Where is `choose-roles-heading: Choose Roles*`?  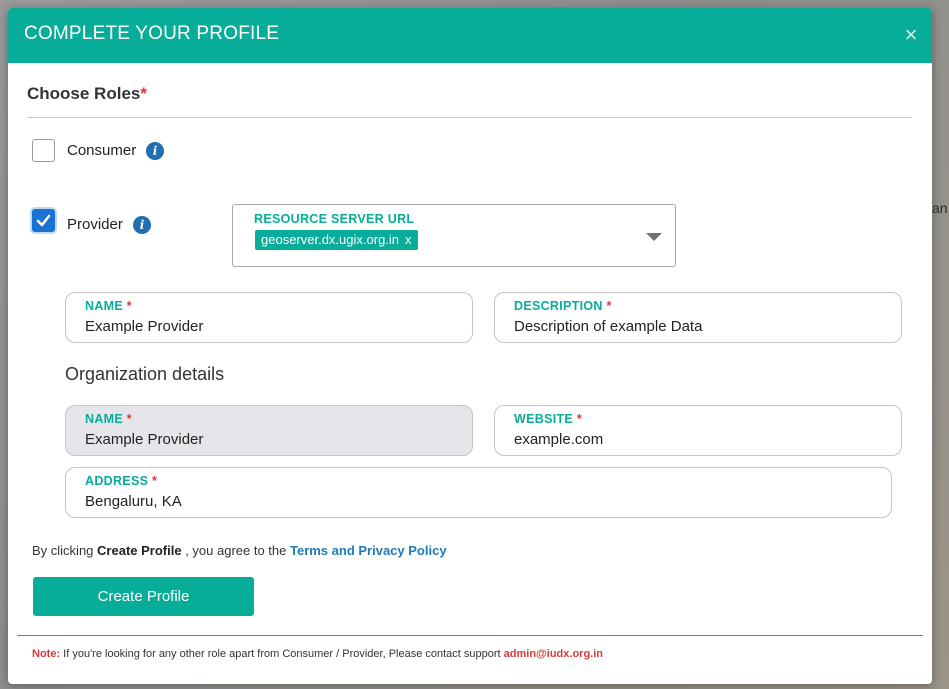
choose-roles-heading: Choose Roles* is located at coordinates (87, 94).